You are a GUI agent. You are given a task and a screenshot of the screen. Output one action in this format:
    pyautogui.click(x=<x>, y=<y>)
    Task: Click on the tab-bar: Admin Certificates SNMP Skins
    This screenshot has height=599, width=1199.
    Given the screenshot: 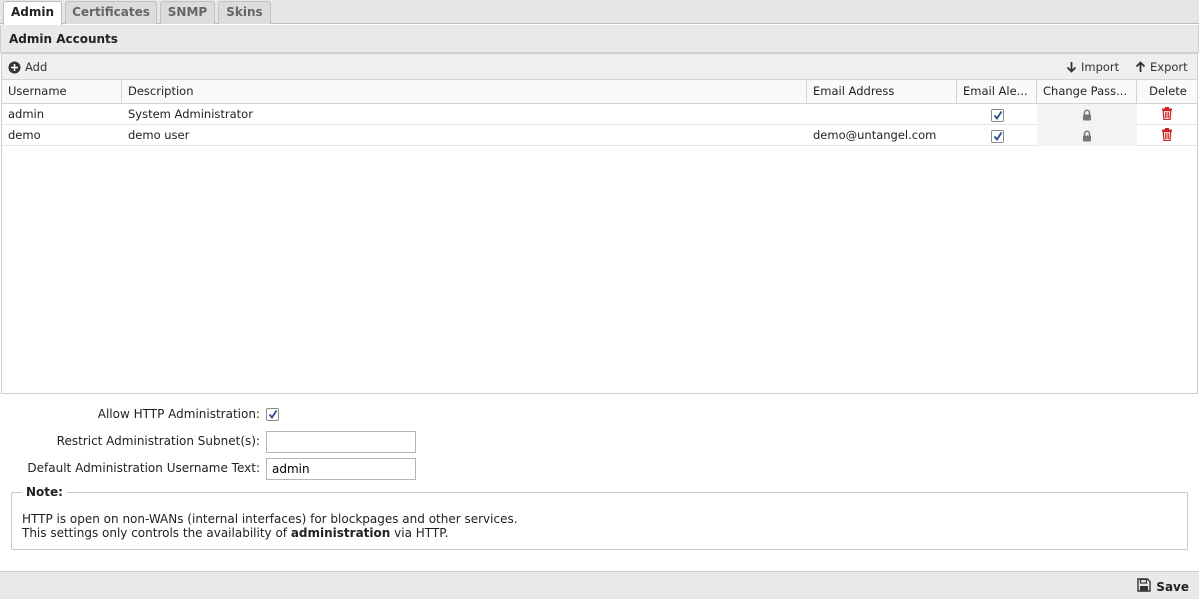 What is the action you would take?
    pyautogui.click(x=599, y=12)
    